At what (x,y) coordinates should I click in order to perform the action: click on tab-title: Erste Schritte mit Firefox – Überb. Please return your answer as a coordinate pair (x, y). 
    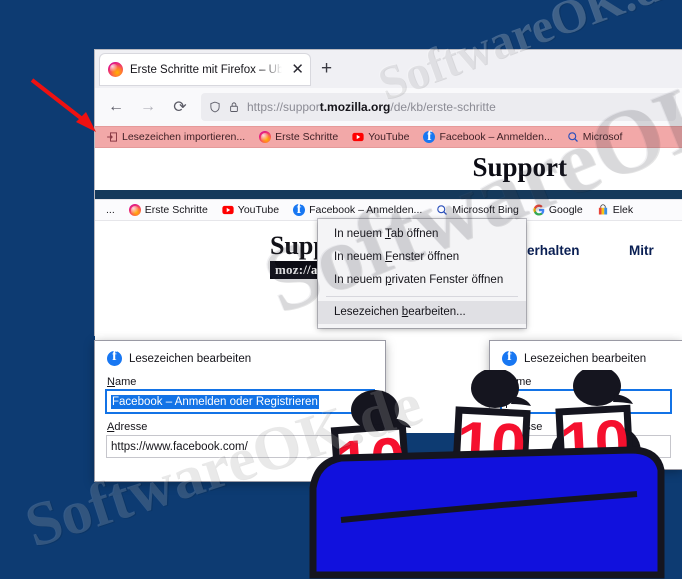
    Looking at the image, I should click on (206, 69).